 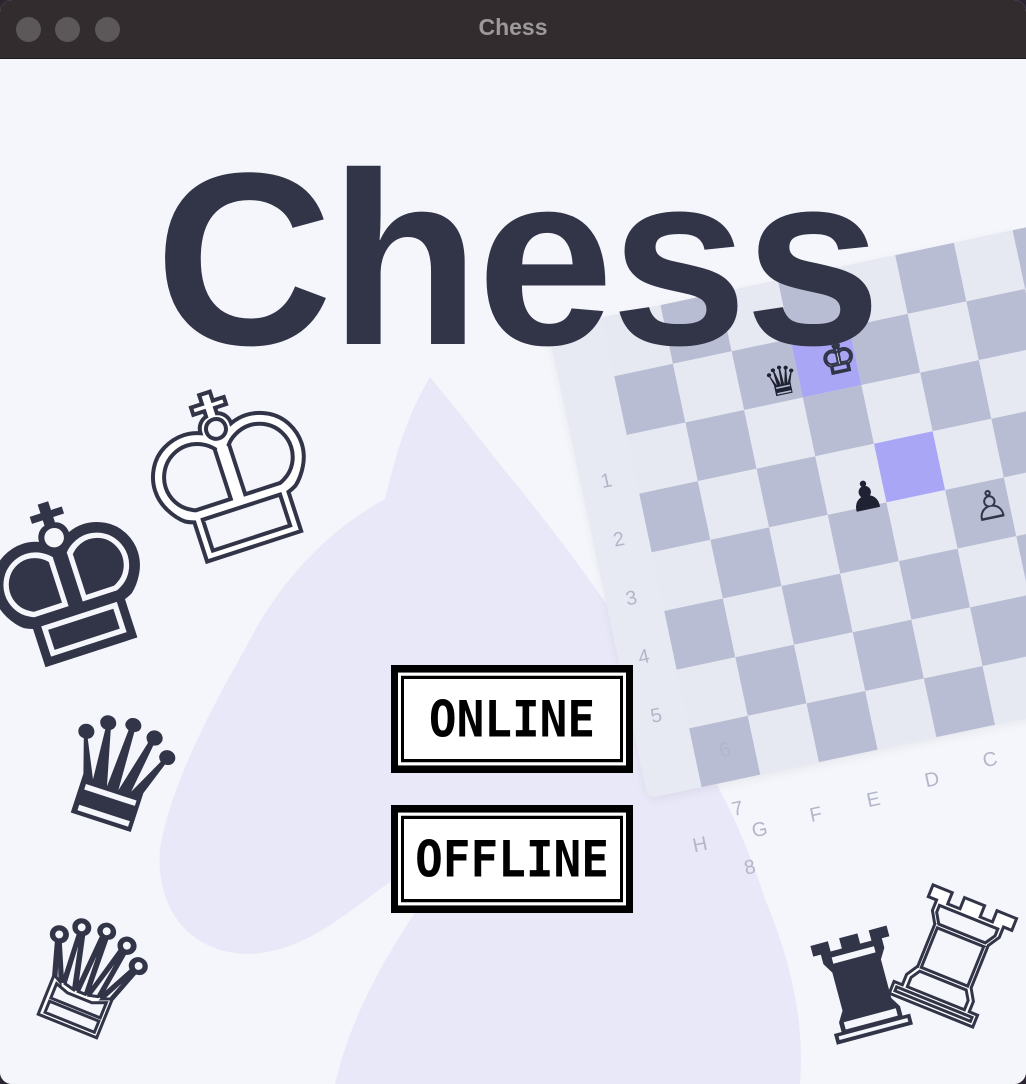 I want to click on rank-label: 3, so click(x=631, y=598).